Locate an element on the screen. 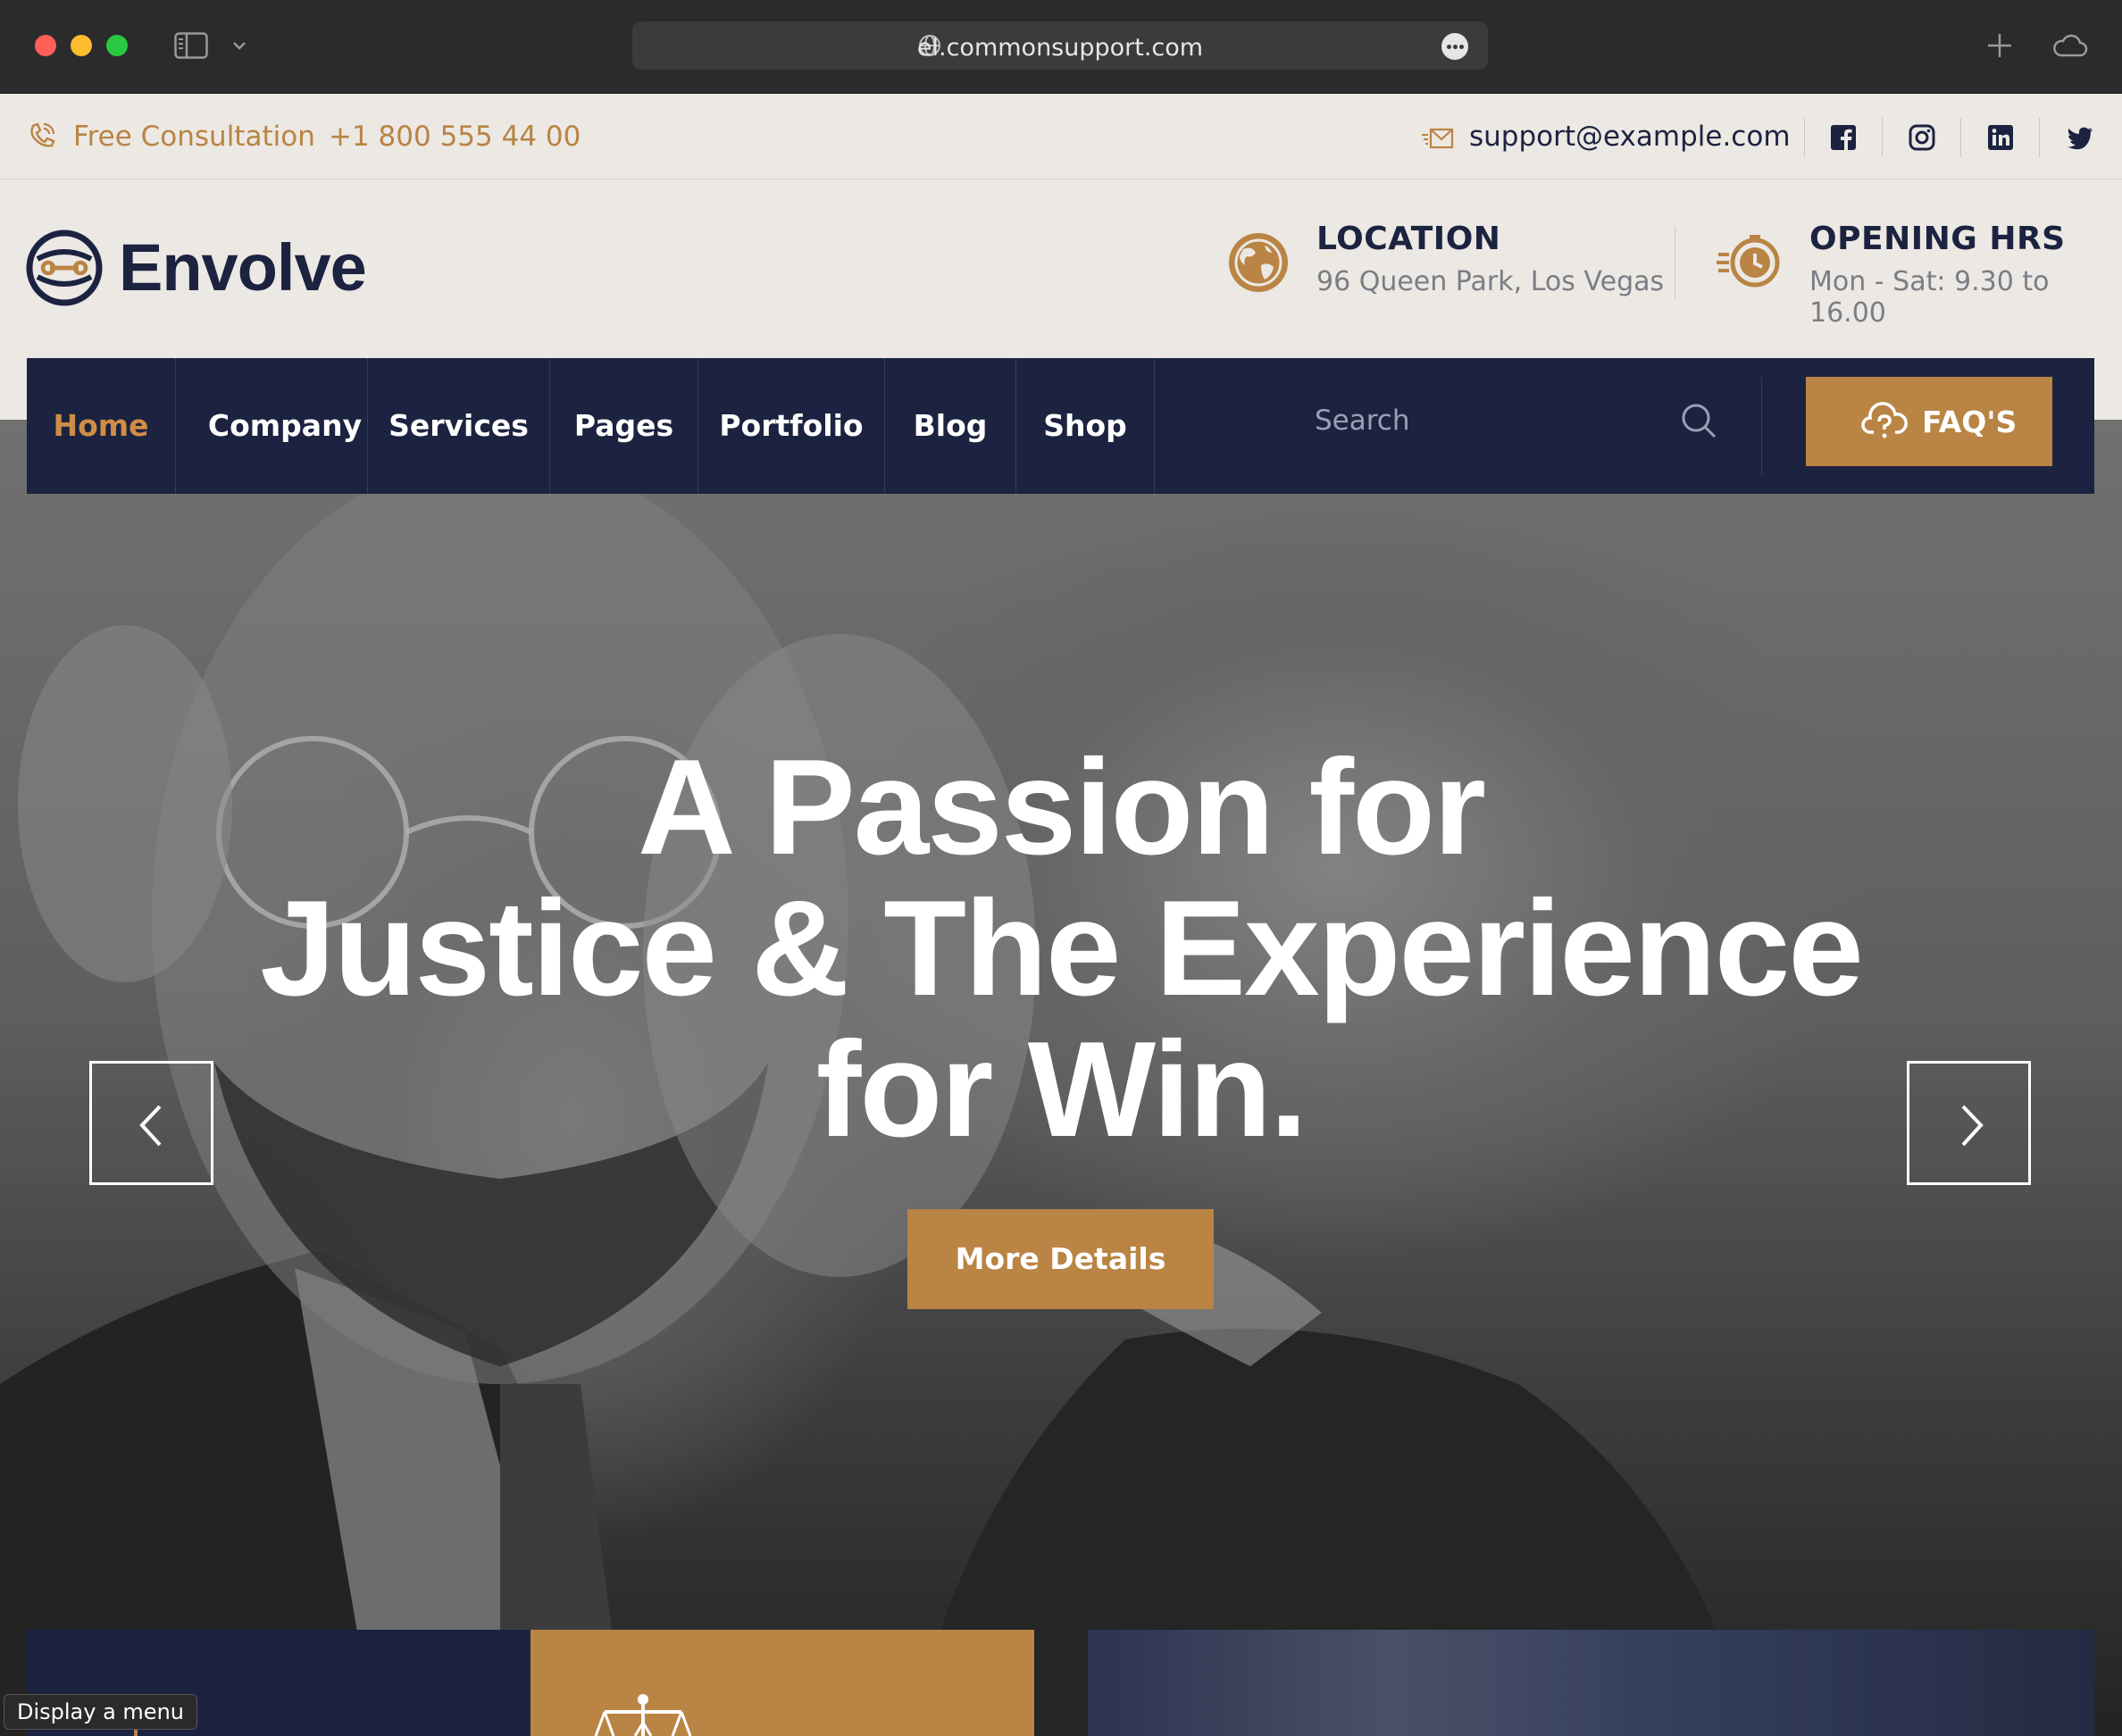 The image size is (2122, 1736). nav-item-services: Services is located at coordinates (459, 426).